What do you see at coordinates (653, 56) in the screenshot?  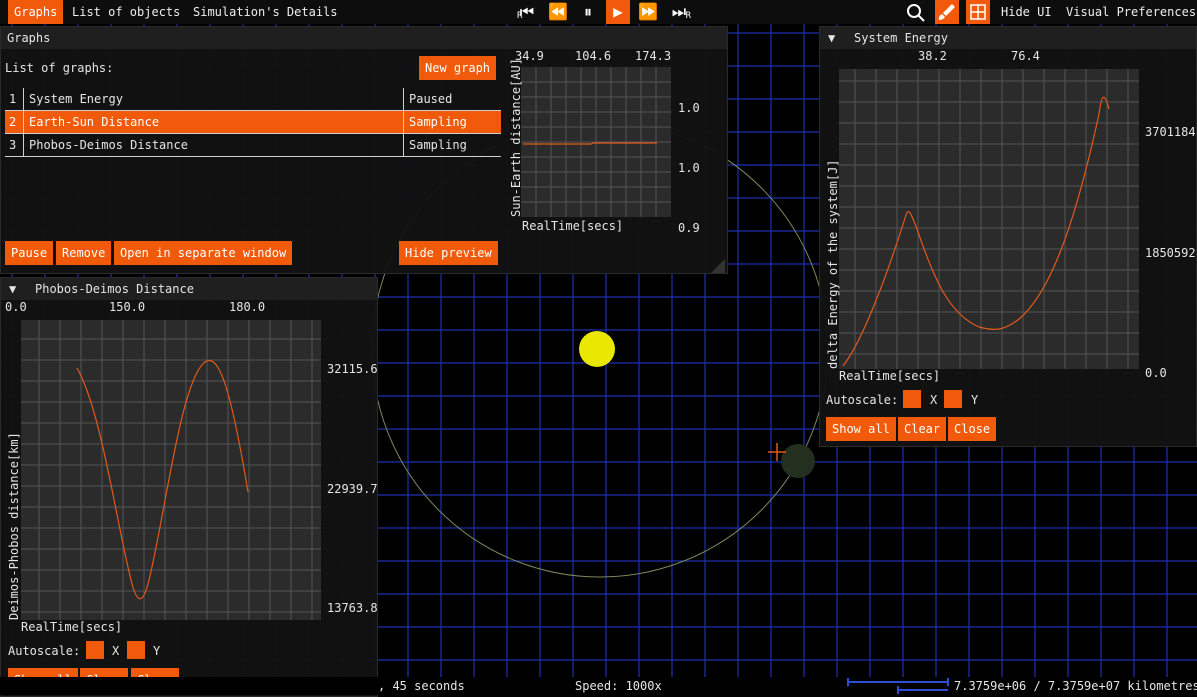 I see `preview-x-tick: 174.3` at bounding box center [653, 56].